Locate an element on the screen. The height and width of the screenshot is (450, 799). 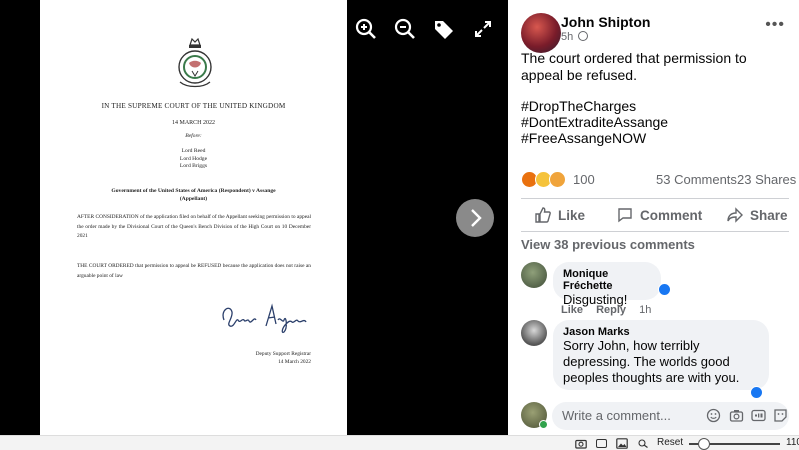
comment-author: Jason Marks is located at coordinates (661, 332).